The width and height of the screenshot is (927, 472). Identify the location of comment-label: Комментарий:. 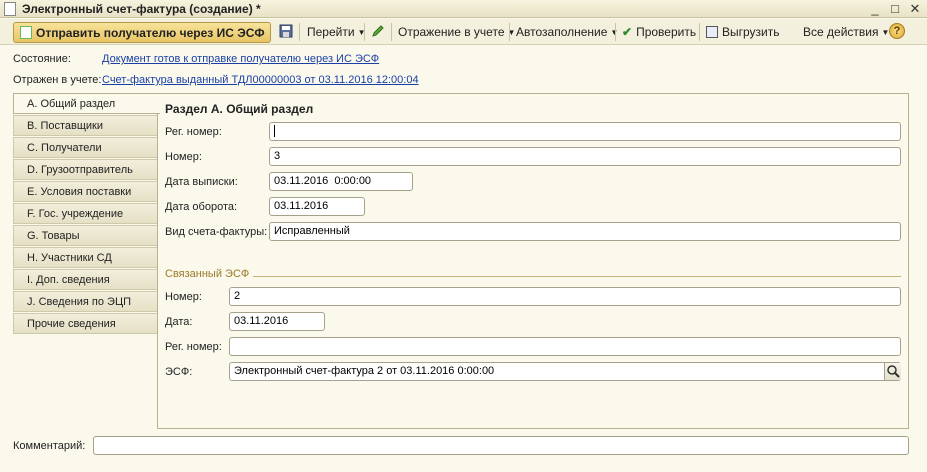
(49, 446).